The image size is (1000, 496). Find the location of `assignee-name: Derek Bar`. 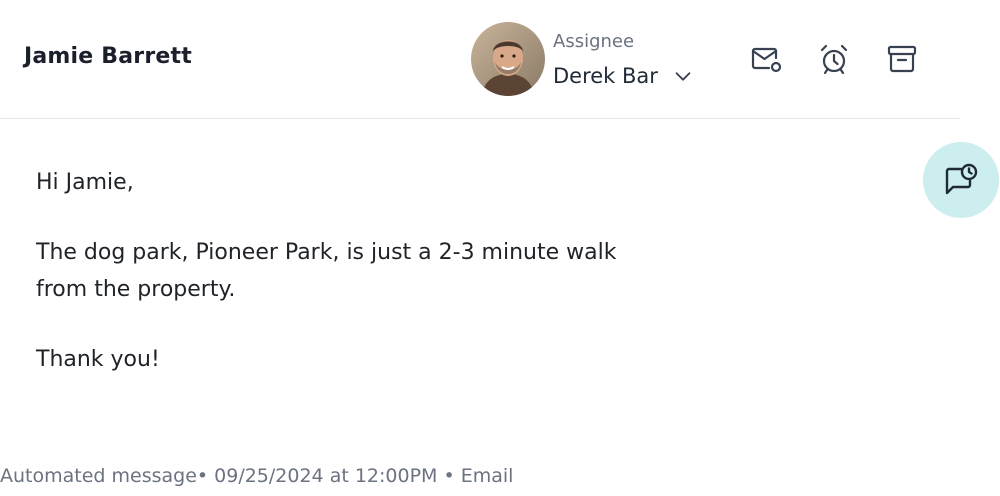

assignee-name: Derek Bar is located at coordinates (605, 76).